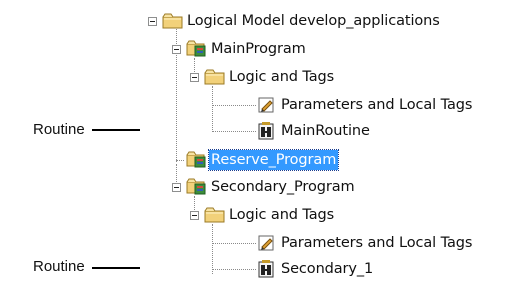 The width and height of the screenshot is (525, 283). I want to click on tree-node-secondary-parameters: Parameters and Local Tags, so click(365, 243).